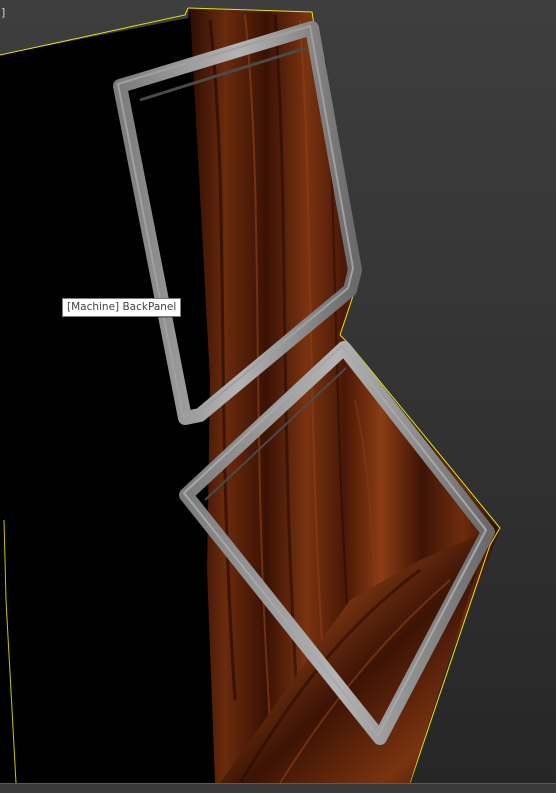 Image resolution: width=556 pixels, height=793 pixels. Describe the element at coordinates (3, 13) in the screenshot. I see `viewport-label: ]` at that location.